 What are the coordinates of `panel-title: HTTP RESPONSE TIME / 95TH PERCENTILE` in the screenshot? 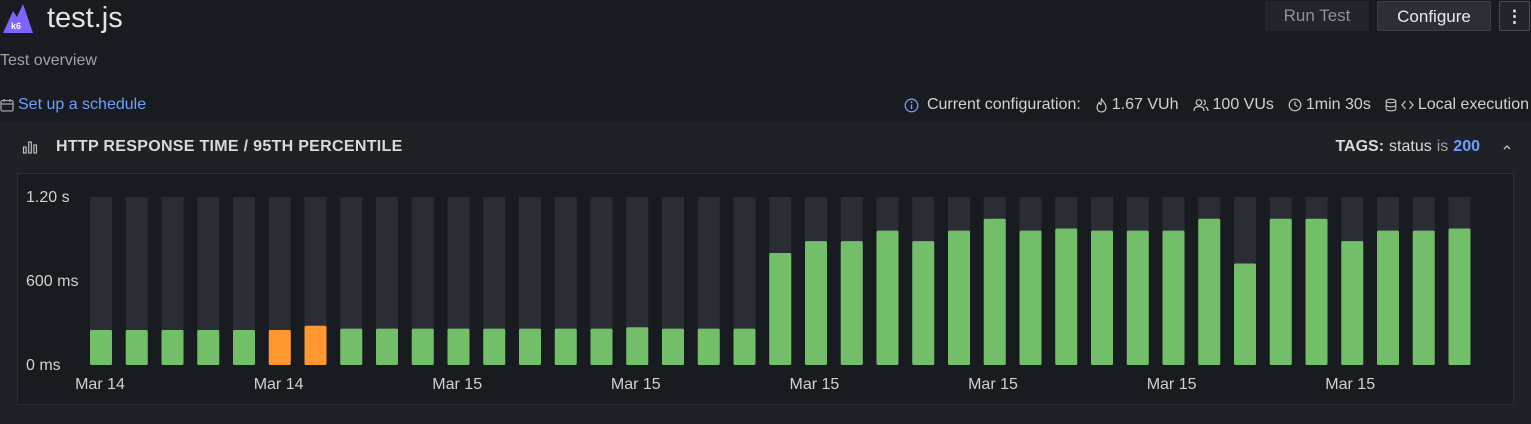 It's located at (229, 146).